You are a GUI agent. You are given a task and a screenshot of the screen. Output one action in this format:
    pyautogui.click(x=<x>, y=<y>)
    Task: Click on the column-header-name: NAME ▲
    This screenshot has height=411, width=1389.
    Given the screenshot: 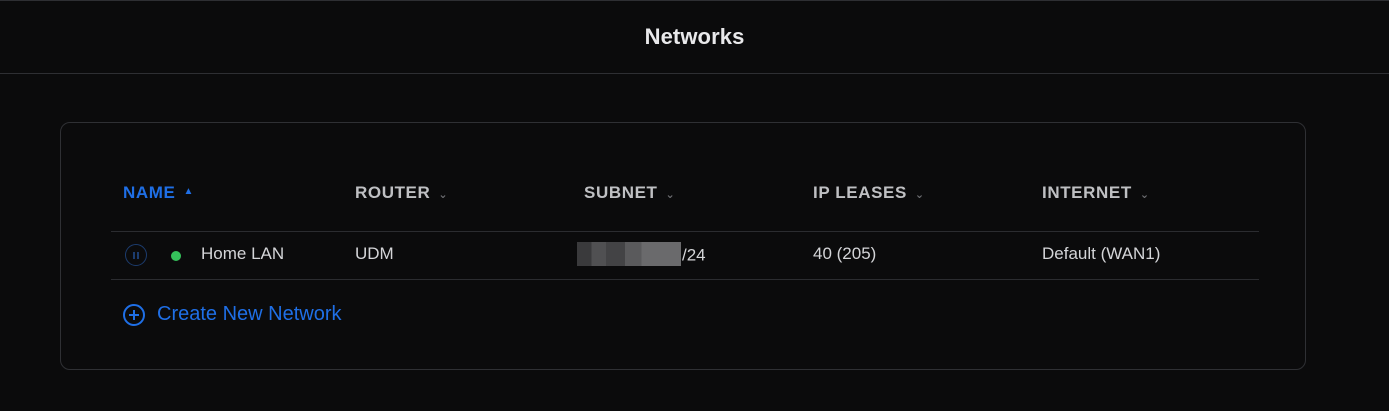 What is the action you would take?
    pyautogui.click(x=158, y=193)
    